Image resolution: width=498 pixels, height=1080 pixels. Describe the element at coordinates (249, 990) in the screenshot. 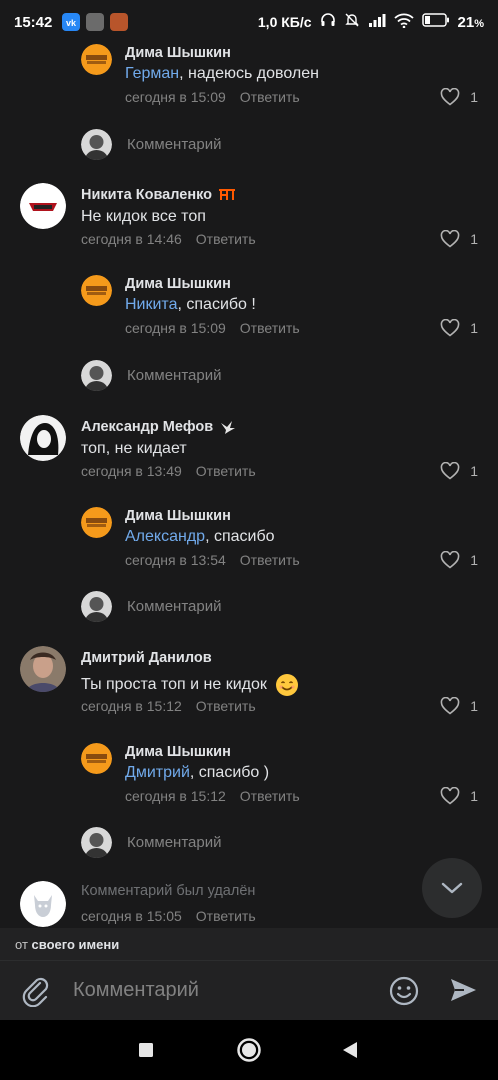

I see `comment-composer: Комментарий` at that location.